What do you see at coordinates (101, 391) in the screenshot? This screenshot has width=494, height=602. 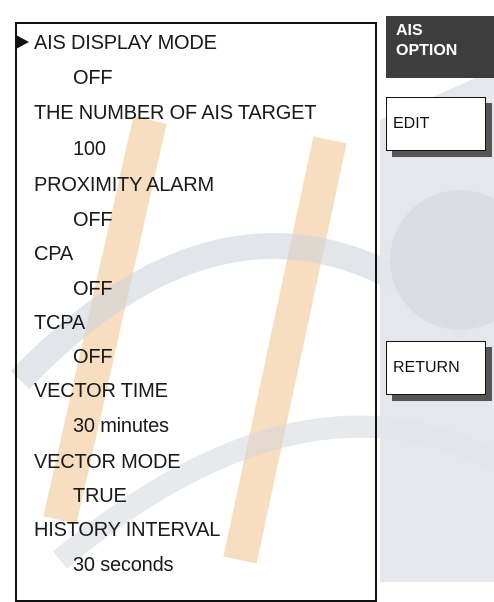 I see `menu-item-vector-time: VECTOR TIME` at bounding box center [101, 391].